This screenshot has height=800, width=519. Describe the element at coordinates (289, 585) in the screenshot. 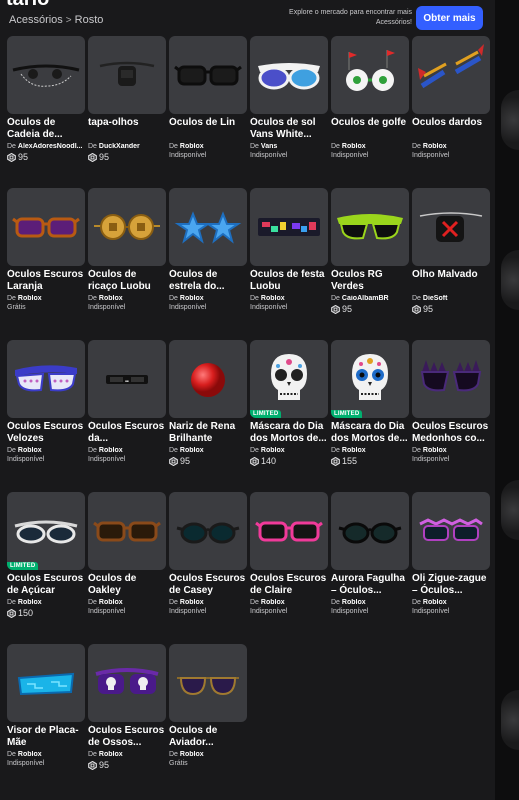

I see `item-name: Óculos Escuros de Claire` at that location.